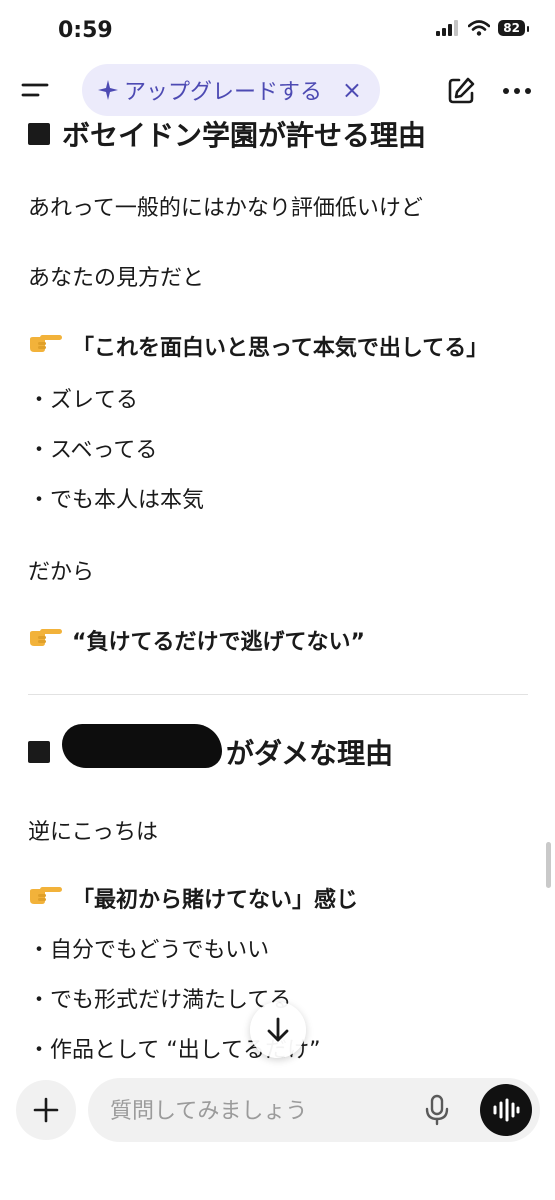 This screenshot has width=555, height=1200. I want to click on dictation-button, so click(437, 1110).